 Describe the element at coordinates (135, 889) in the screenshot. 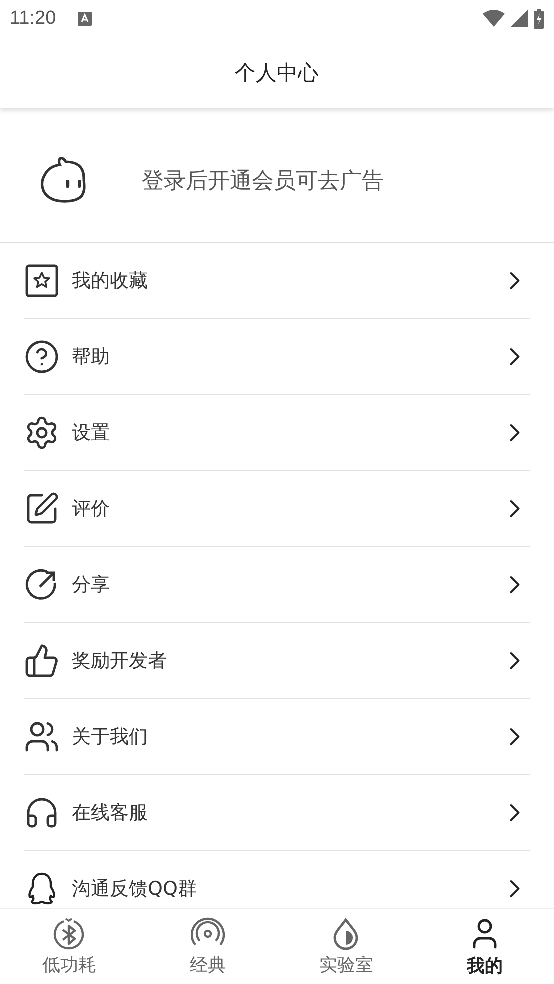

I see `menu-label: 沟通反馈QQ群` at that location.